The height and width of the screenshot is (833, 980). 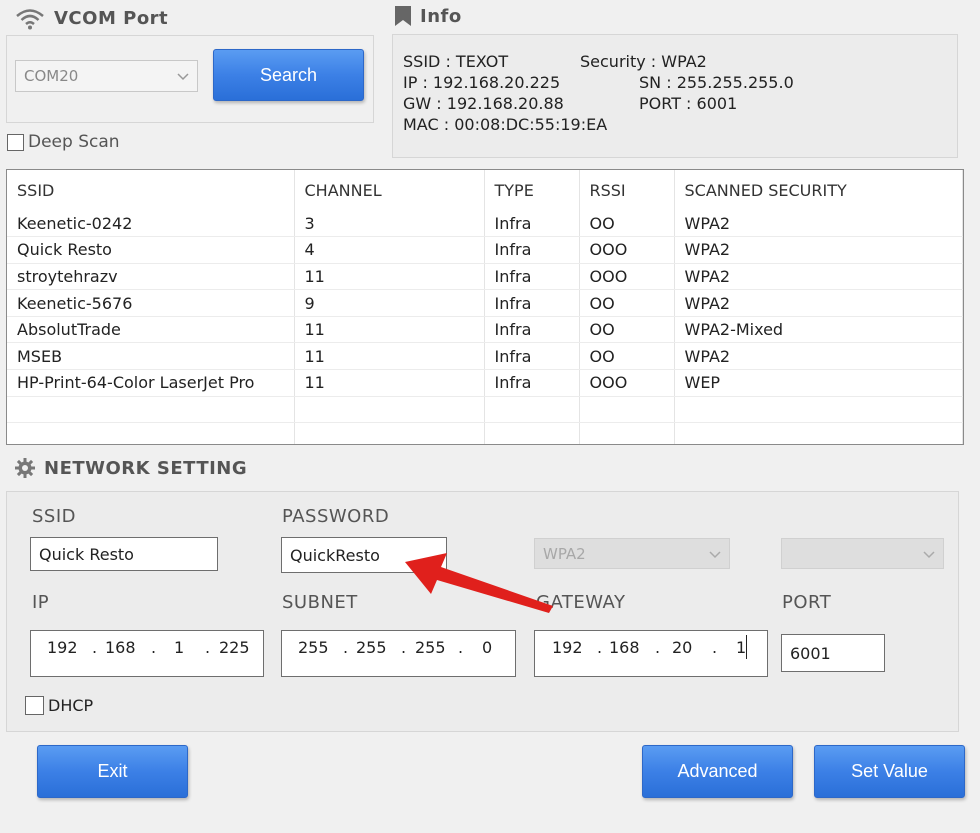 What do you see at coordinates (818, 190) in the screenshot?
I see `column-header-security: SCANNED SECURITY` at bounding box center [818, 190].